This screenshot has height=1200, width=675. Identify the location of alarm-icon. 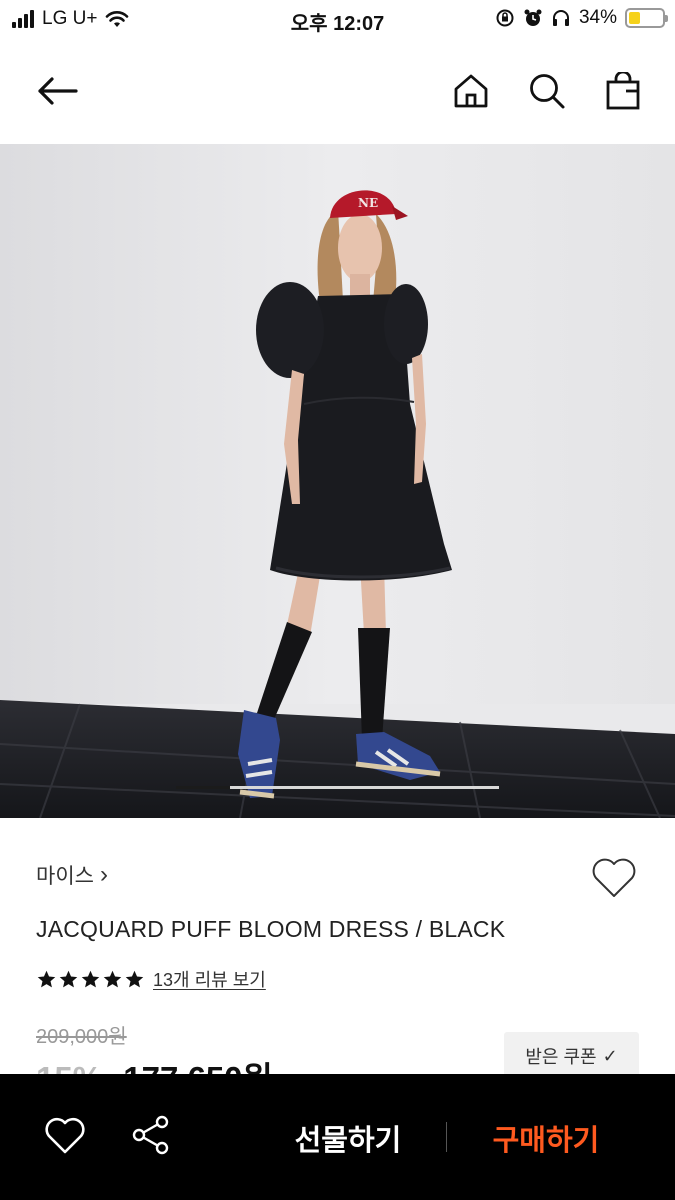
(533, 17).